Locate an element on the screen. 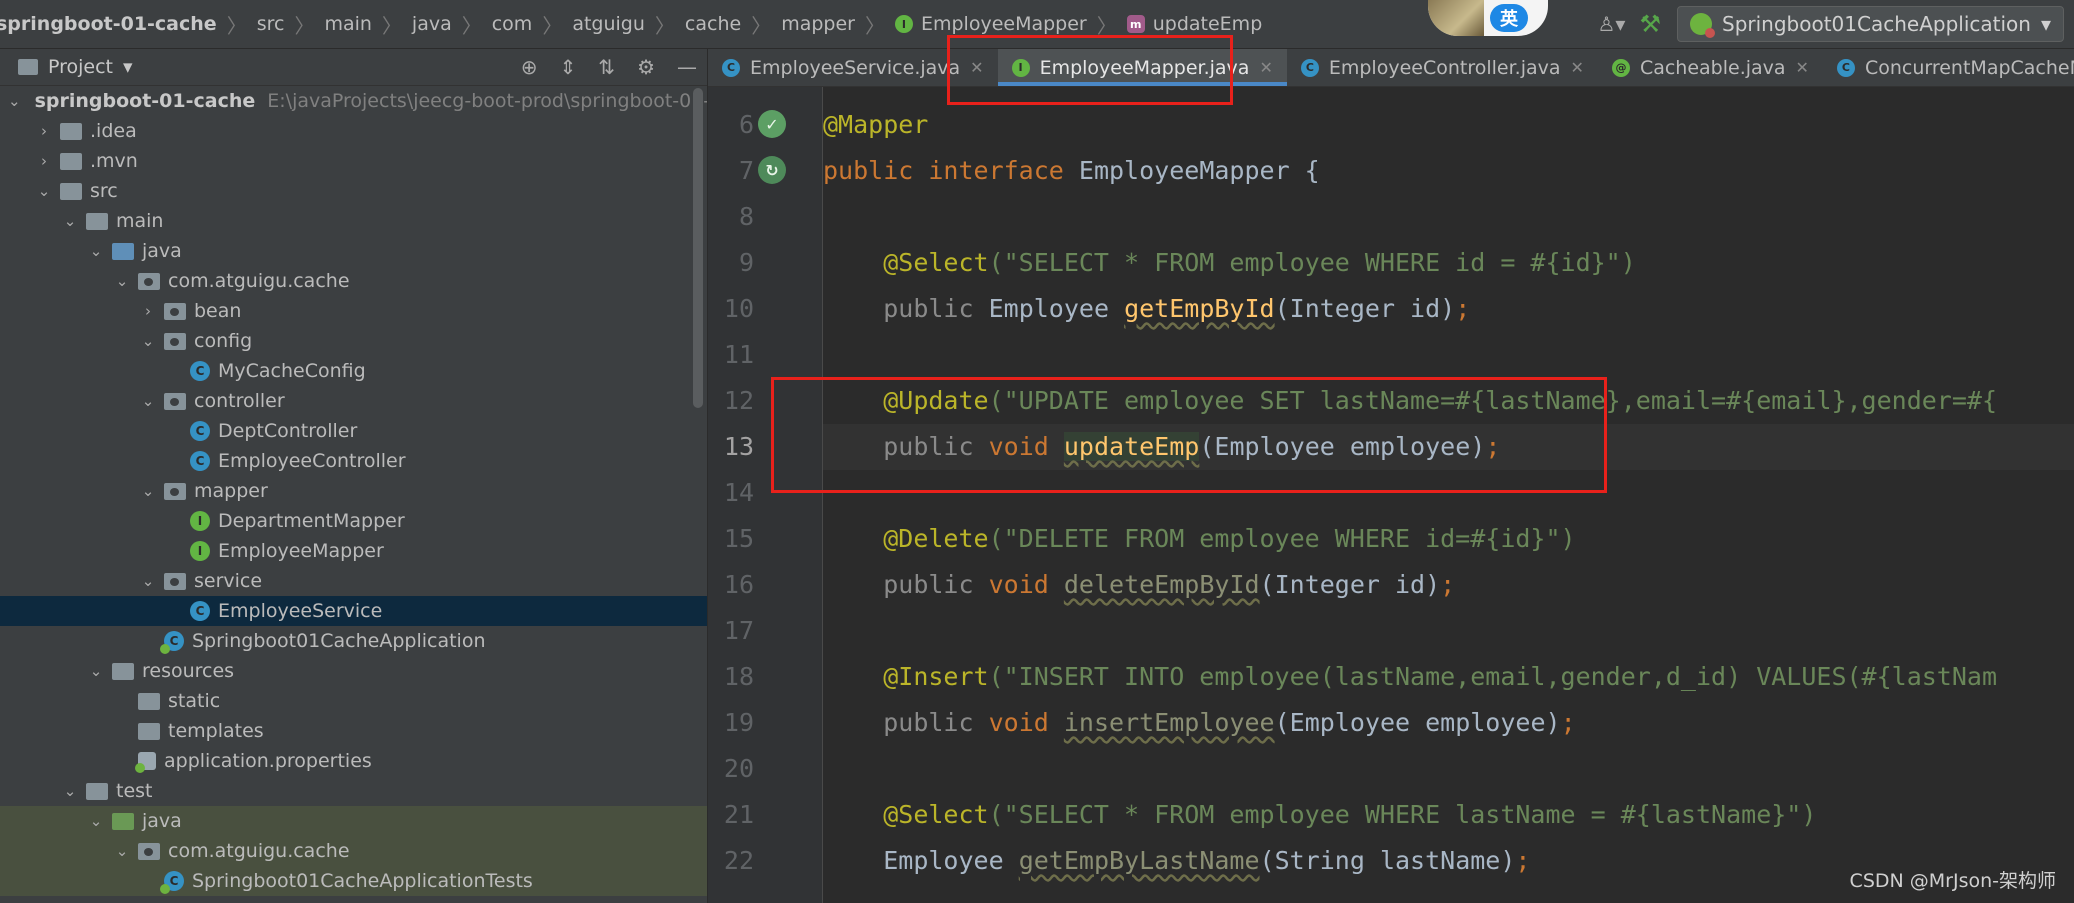 This screenshot has width=2074, height=903. tree-item-src: ⌄ src is located at coordinates (353, 191).